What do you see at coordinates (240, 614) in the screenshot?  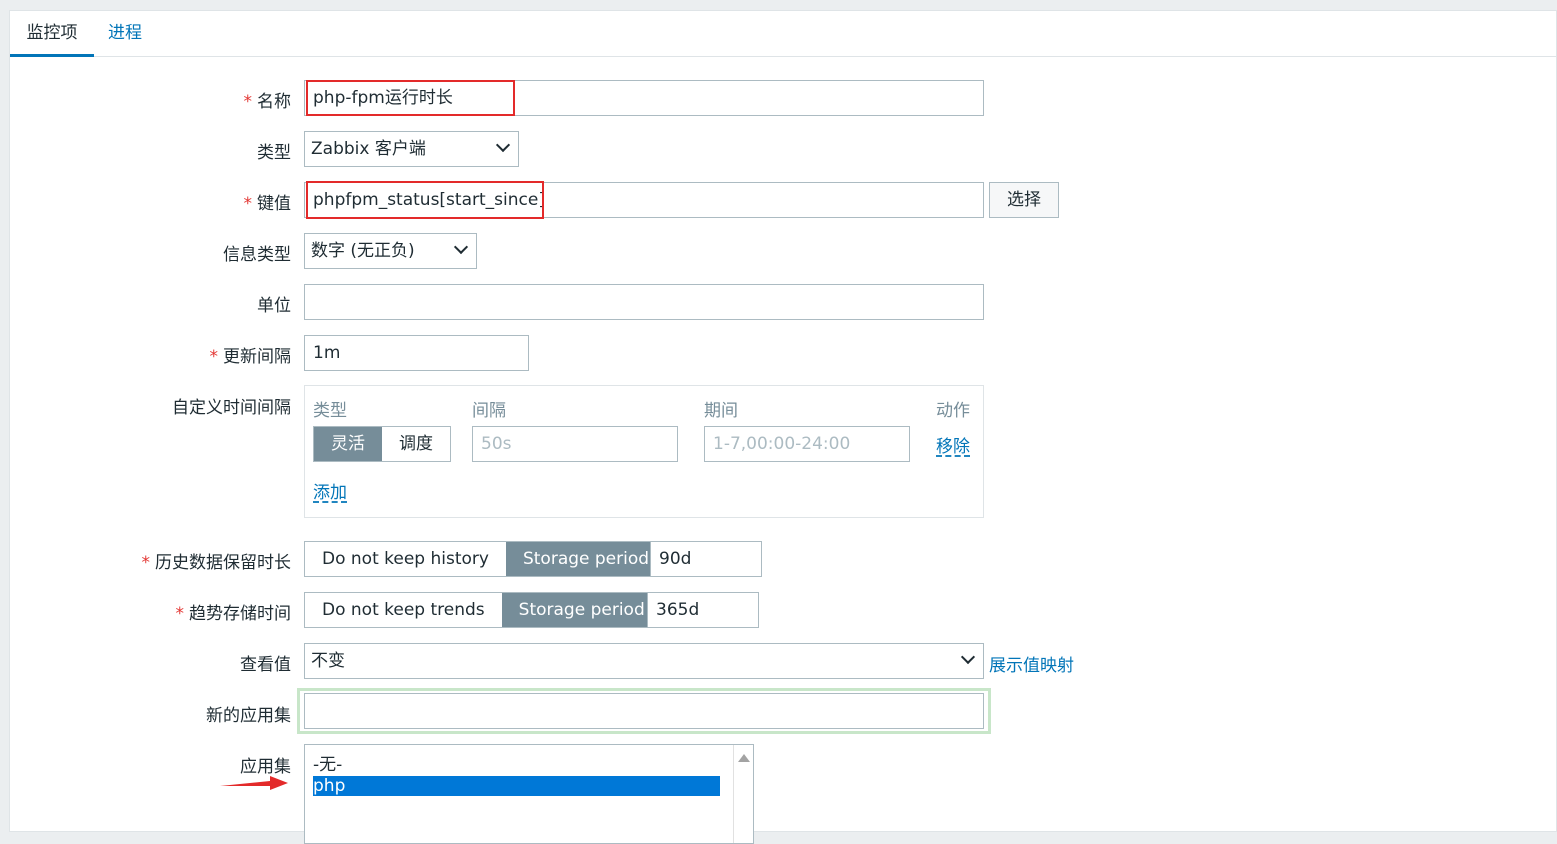 I see `trends-label-text: 趋势存储时间` at bounding box center [240, 614].